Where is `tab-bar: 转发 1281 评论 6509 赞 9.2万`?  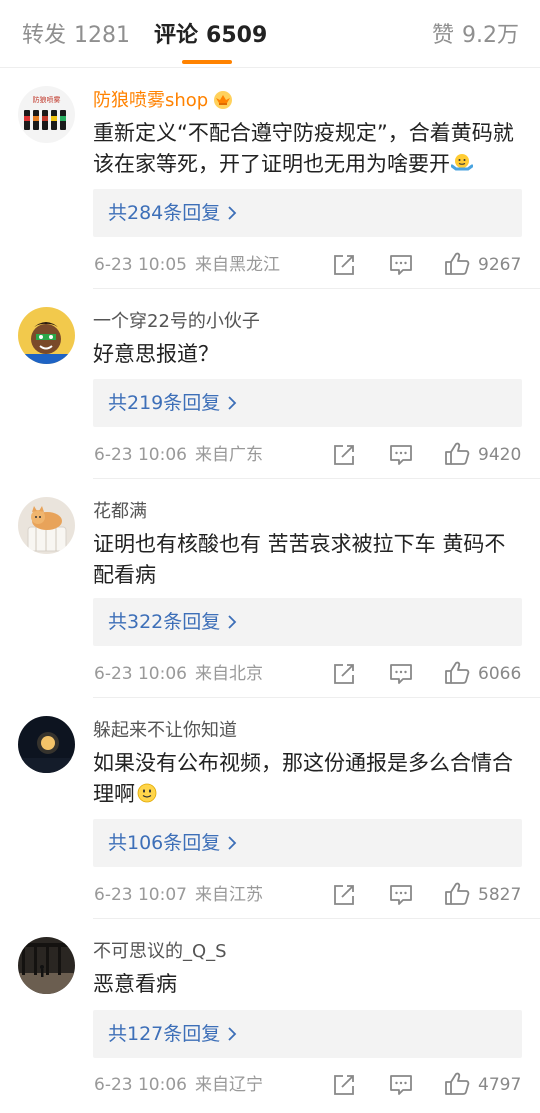
tab-bar: 转发 1281 评论 6509 赞 9.2万 is located at coordinates (270, 34).